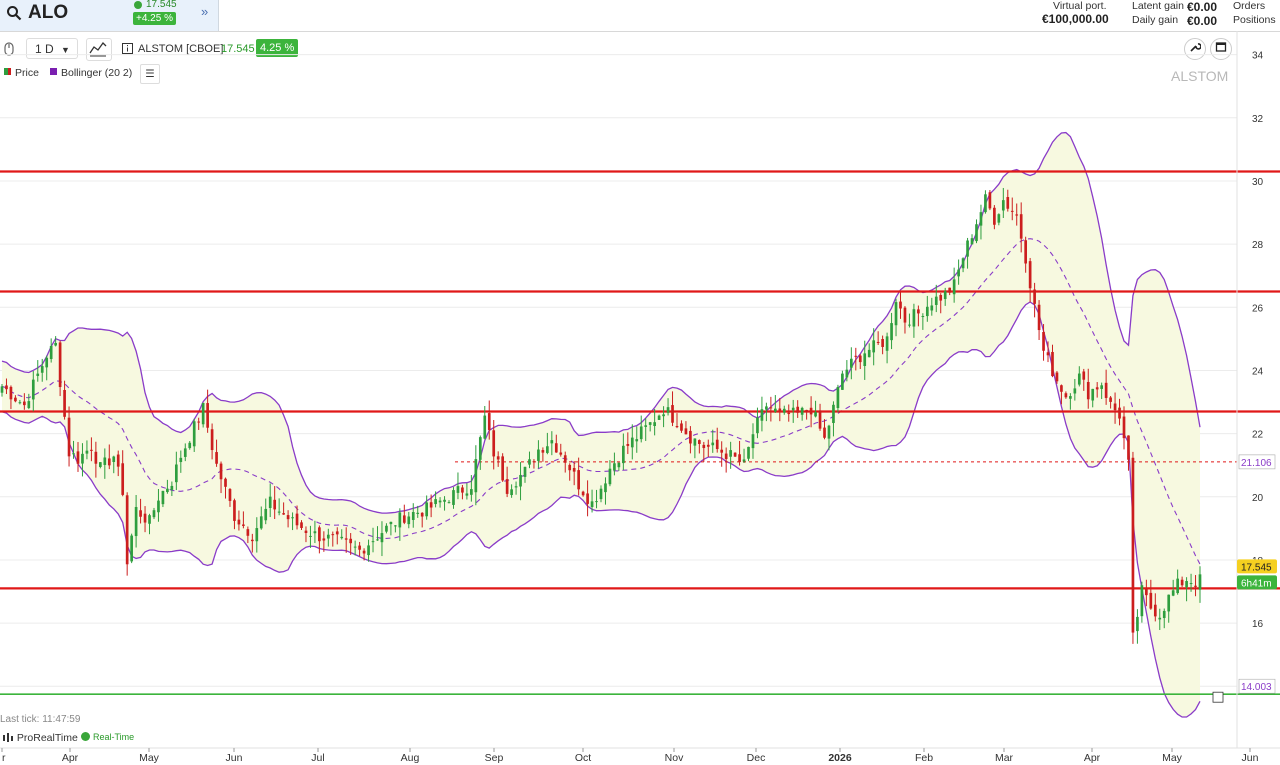 The image size is (1280, 765). I want to click on timeframe-value: 1 D, so click(44, 49).